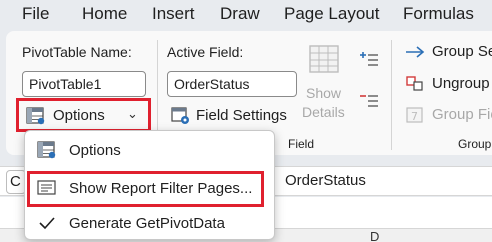  I want to click on formula-bar-value: OrderStatus, so click(325, 180).